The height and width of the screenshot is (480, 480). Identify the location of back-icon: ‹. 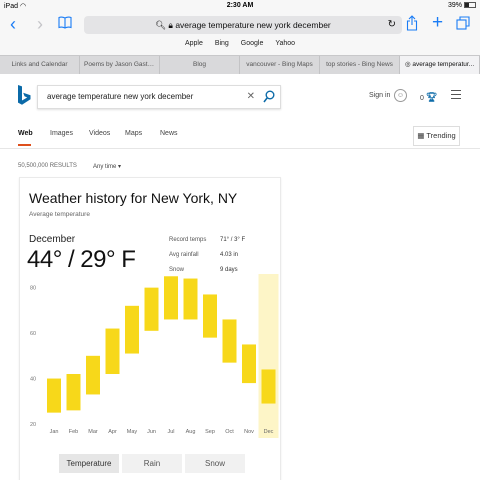
(13, 24).